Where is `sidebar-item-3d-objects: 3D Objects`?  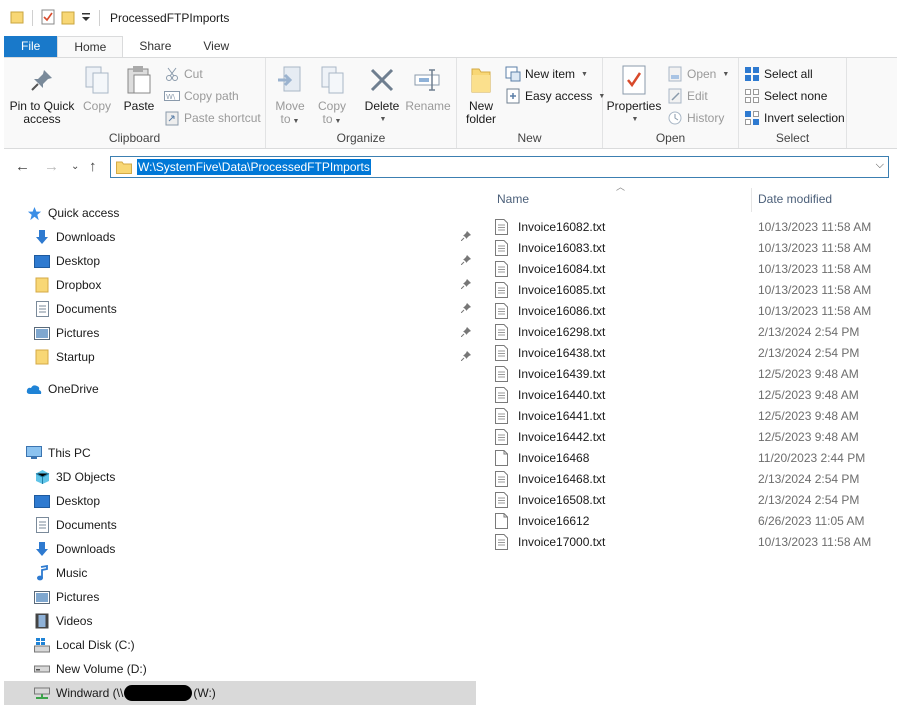 sidebar-item-3d-objects: 3D Objects is located at coordinates (255, 477).